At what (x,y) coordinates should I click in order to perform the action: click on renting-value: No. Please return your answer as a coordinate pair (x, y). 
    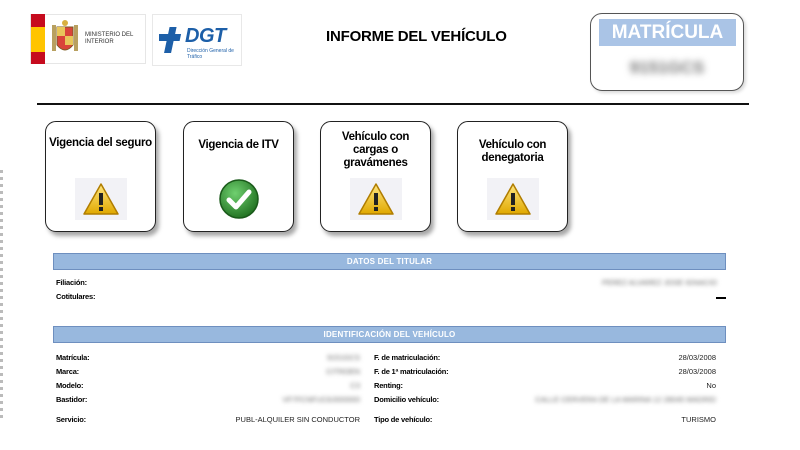
    Looking at the image, I should click on (711, 385).